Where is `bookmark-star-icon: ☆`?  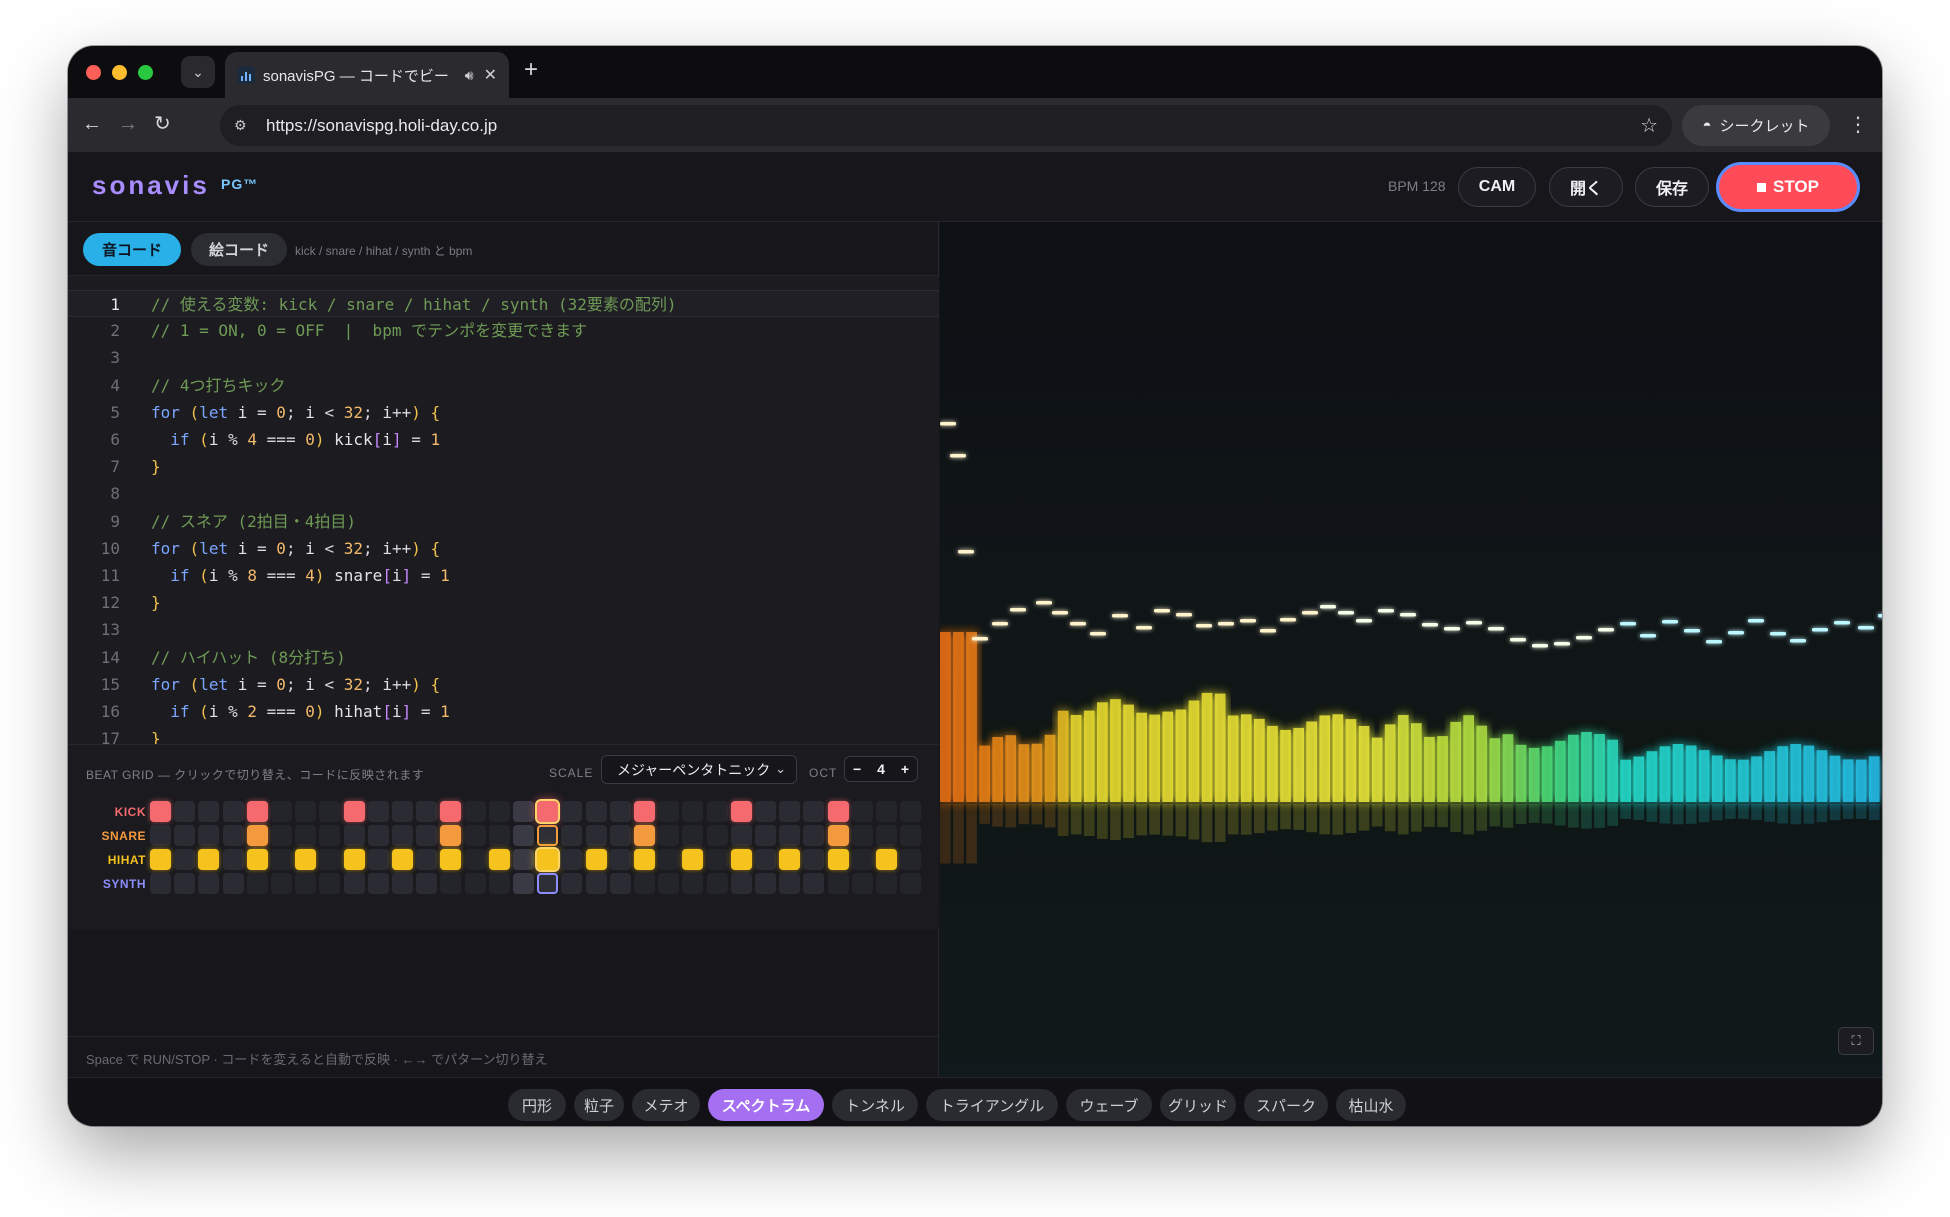
bookmark-star-icon: ☆ is located at coordinates (1649, 125).